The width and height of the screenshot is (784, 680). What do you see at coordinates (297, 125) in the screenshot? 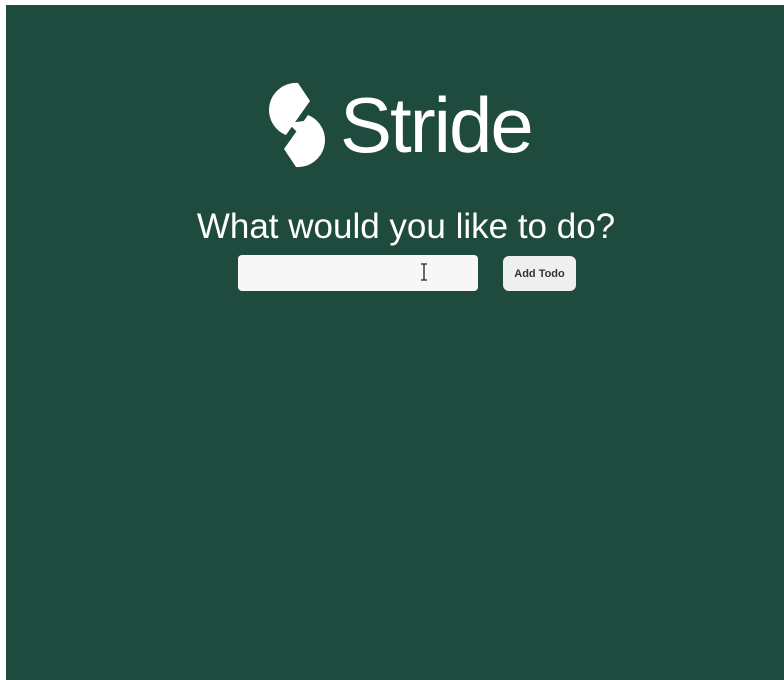
I see `stride-logo-mark-icon` at bounding box center [297, 125].